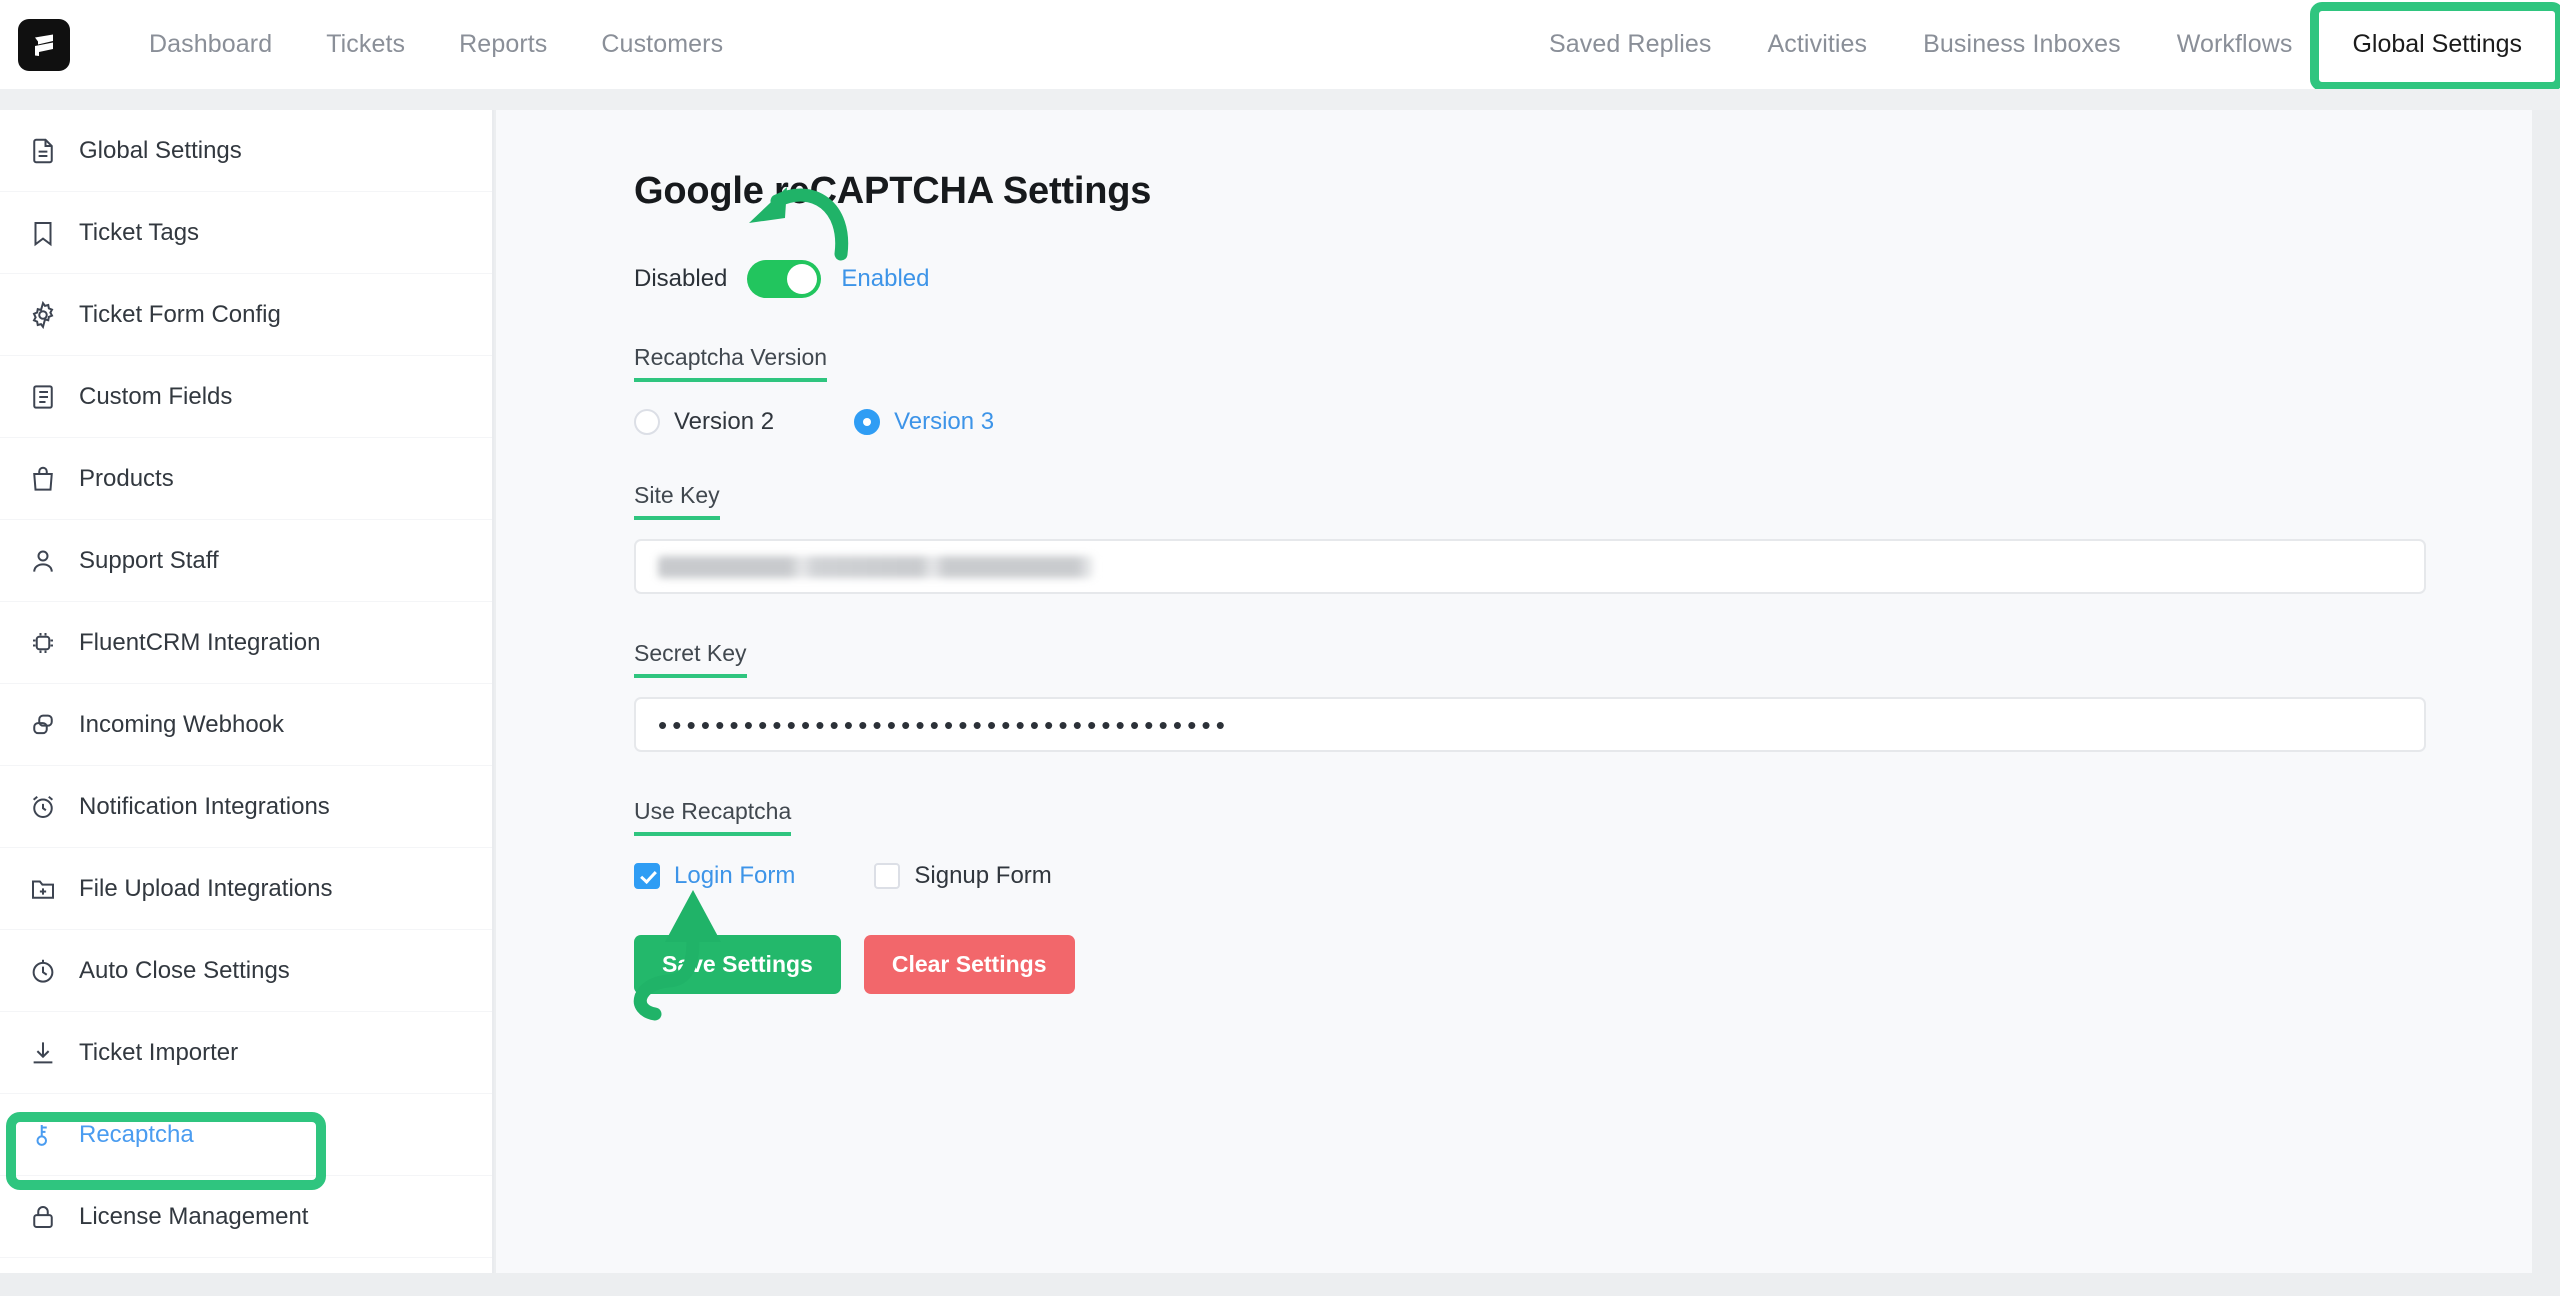 This screenshot has height=1296, width=2560. Describe the element at coordinates (184, 970) in the screenshot. I see `sidebar-item-label: Auto Close Settings` at that location.